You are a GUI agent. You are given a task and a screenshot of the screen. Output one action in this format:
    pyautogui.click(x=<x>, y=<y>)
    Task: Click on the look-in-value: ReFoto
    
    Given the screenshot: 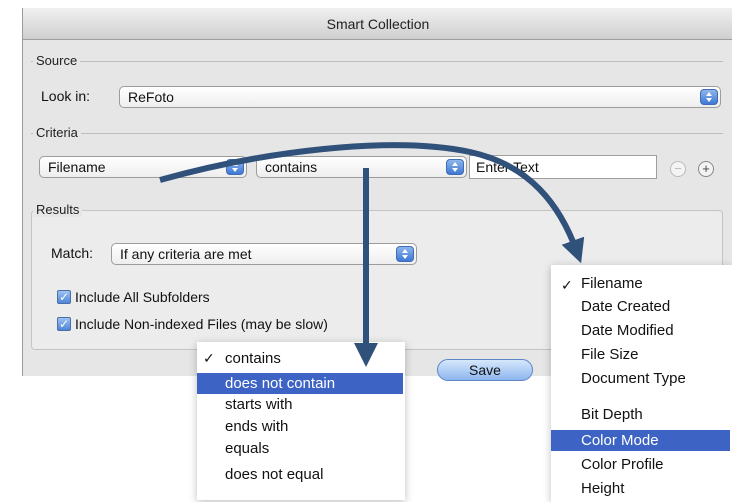 What is the action you would take?
    pyautogui.click(x=151, y=97)
    